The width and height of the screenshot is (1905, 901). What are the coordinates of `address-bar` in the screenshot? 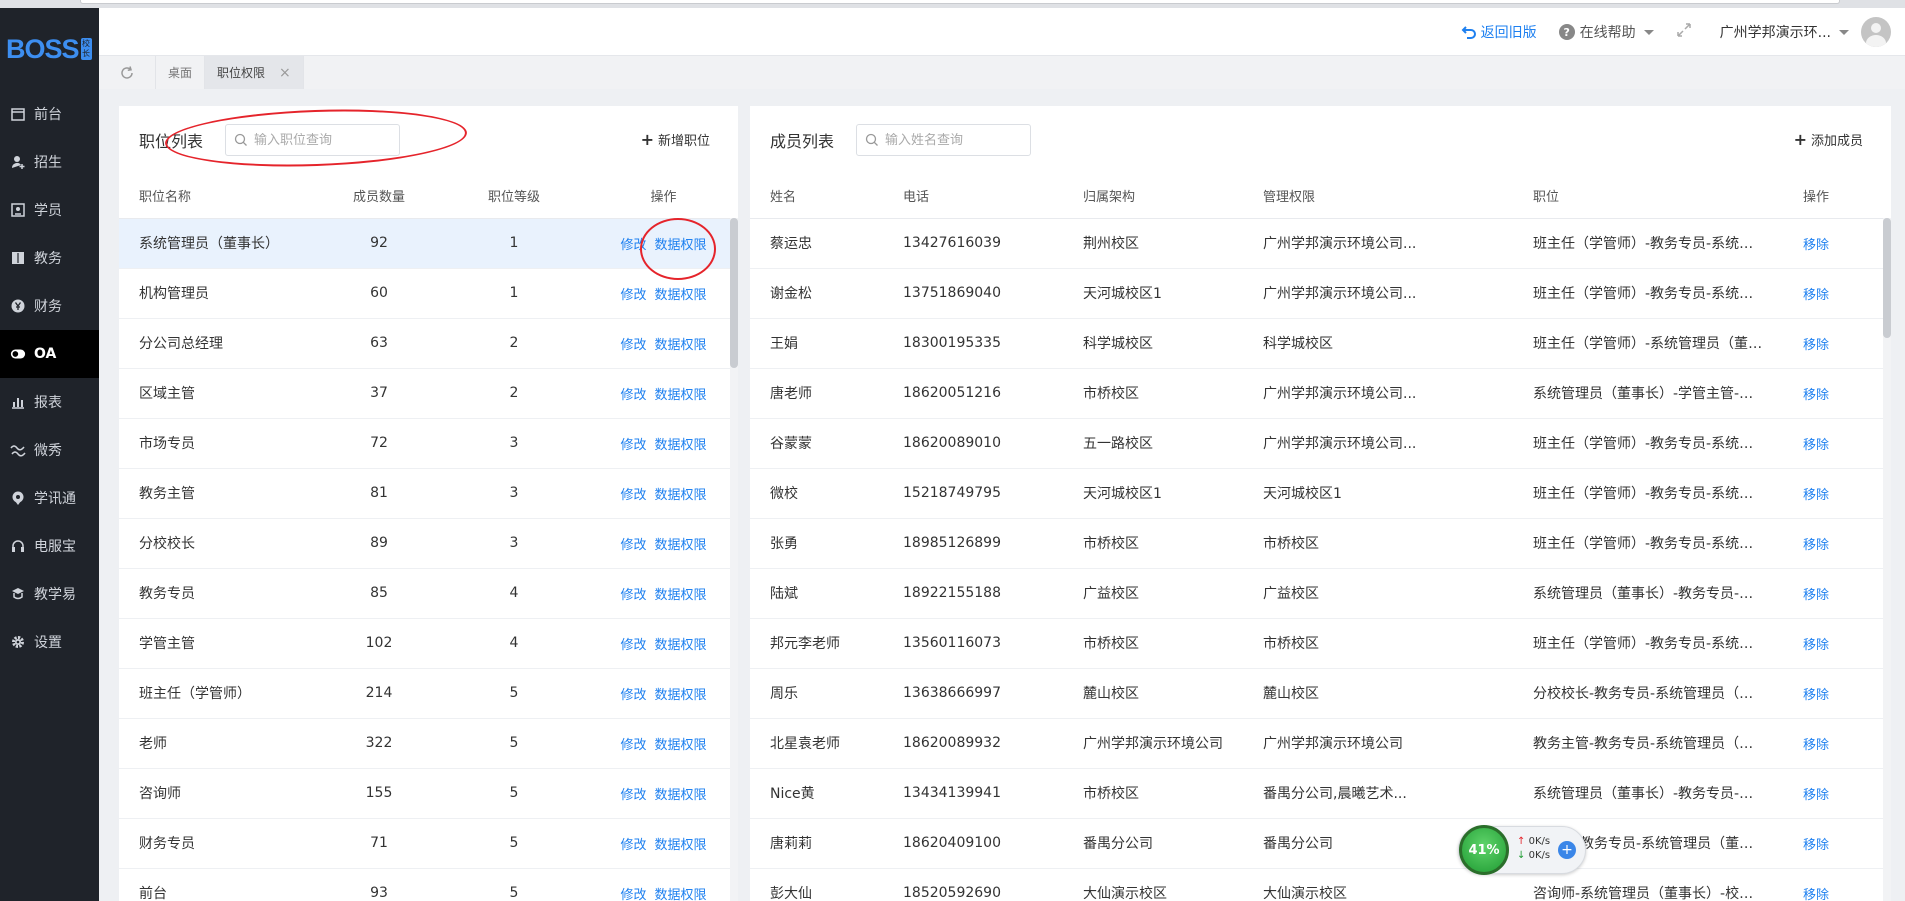 It's located at (960, 2).